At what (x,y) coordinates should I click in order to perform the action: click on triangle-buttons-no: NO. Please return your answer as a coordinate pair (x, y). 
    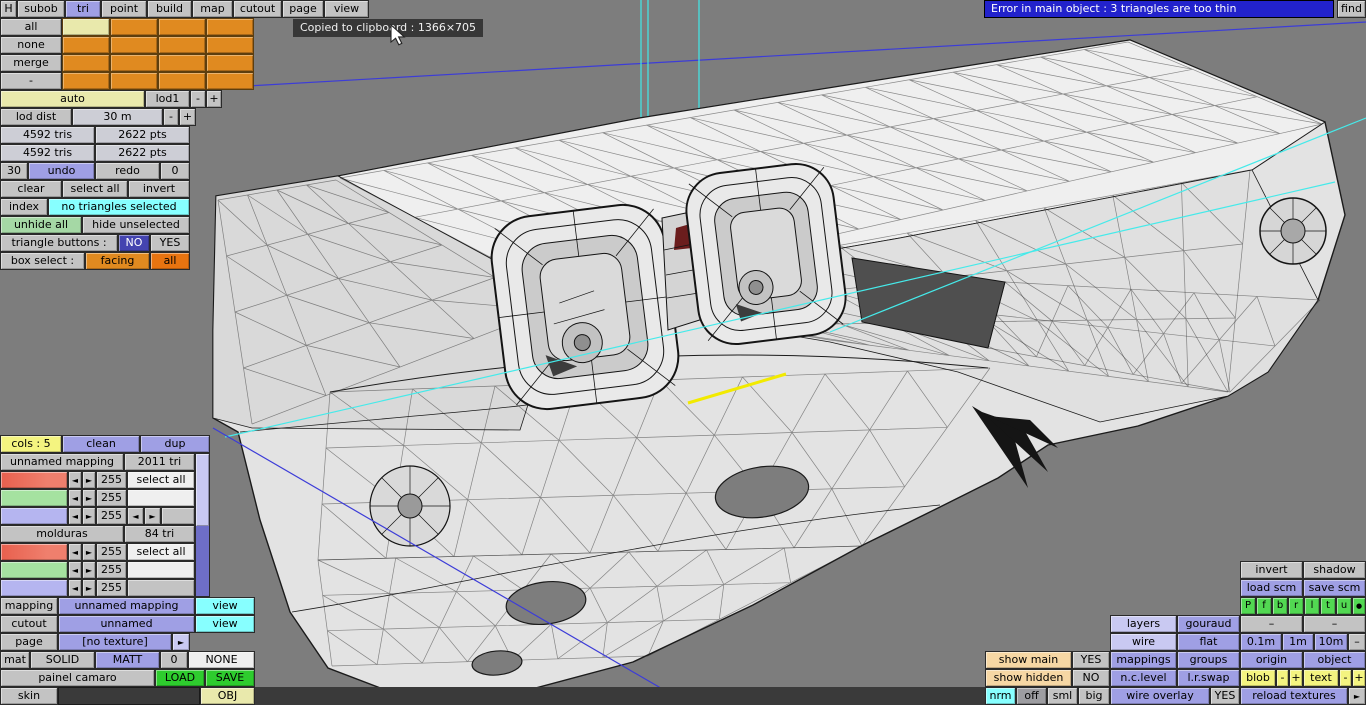
    Looking at the image, I should click on (134, 243).